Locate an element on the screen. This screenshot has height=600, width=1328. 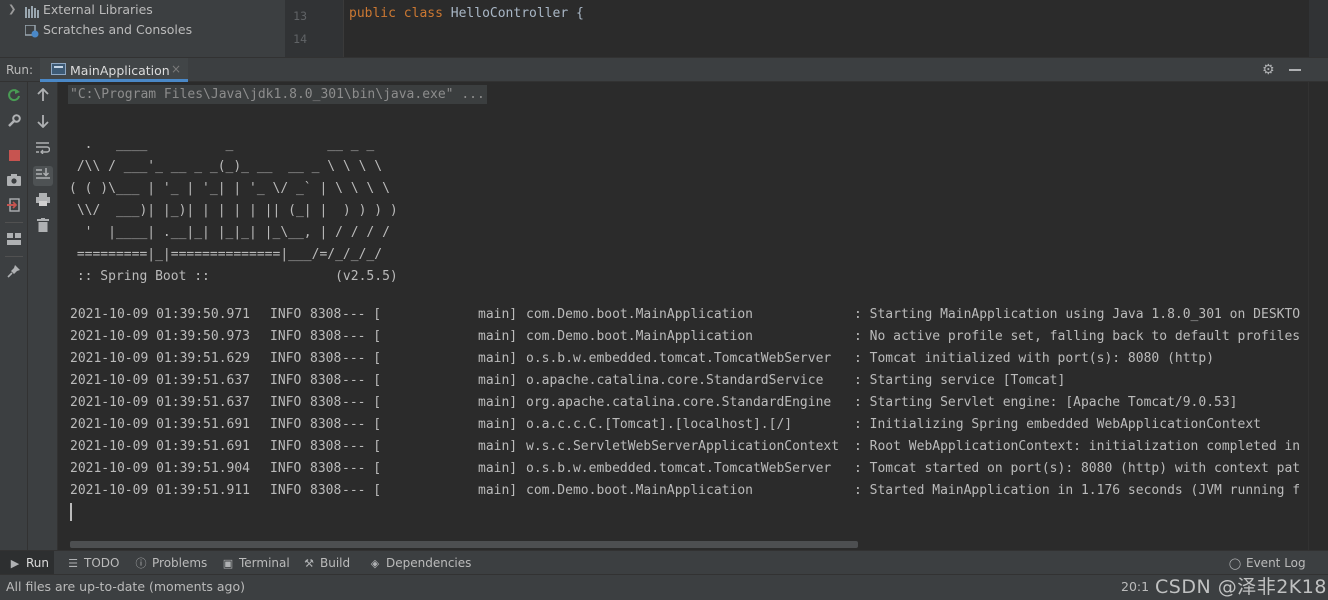
banner-line: . ____ _ __ _ _ is located at coordinates (222, 144).